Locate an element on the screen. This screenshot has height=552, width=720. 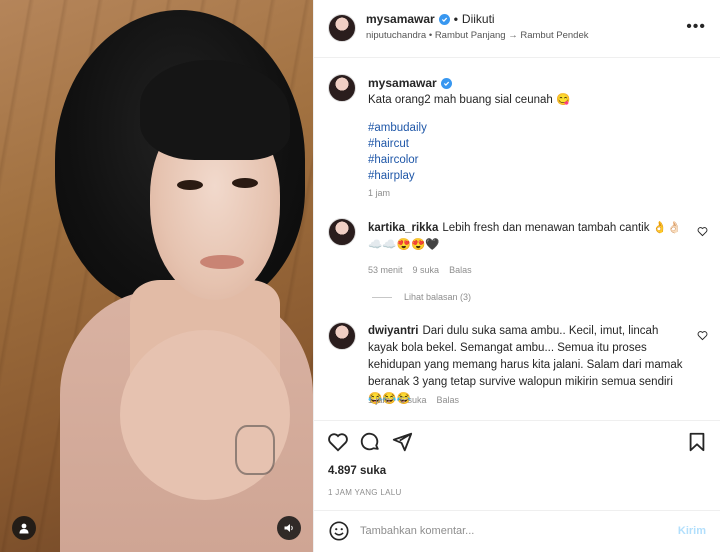
comment-icon is located at coordinates (370, 442).